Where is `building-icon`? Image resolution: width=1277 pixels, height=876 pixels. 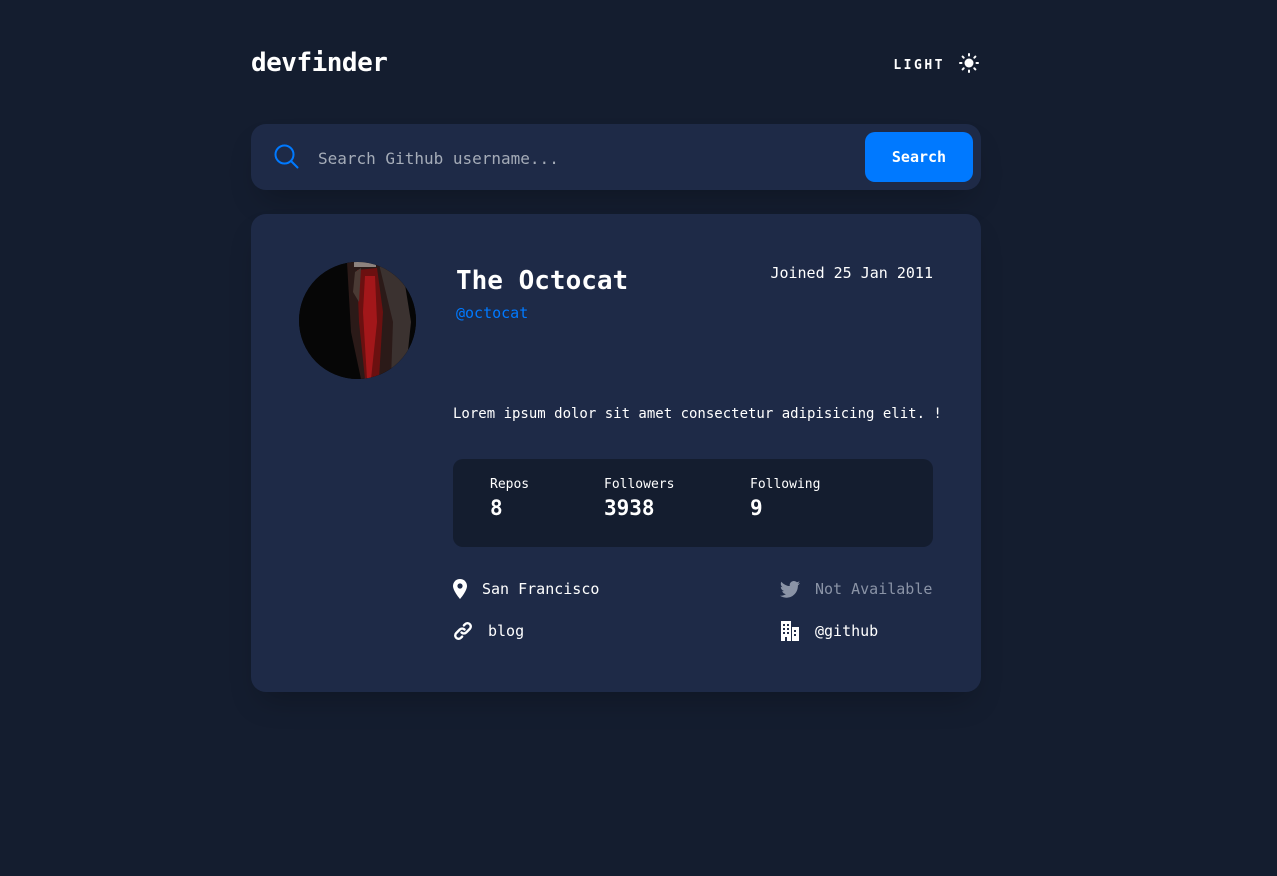
building-icon is located at coordinates (790, 631).